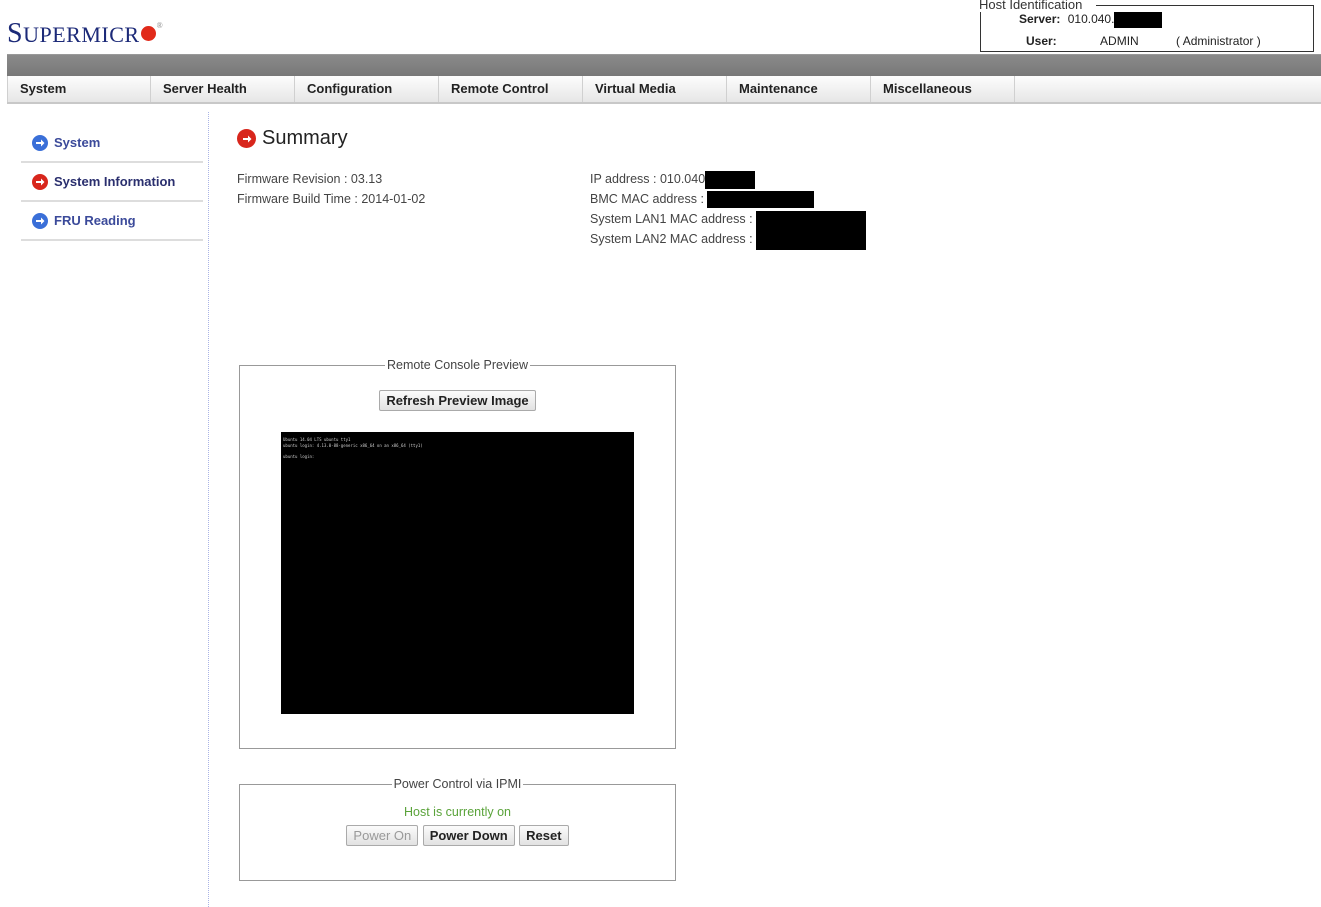 The width and height of the screenshot is (1321, 907). What do you see at coordinates (393, 199) in the screenshot?
I see `firmware-build-value: 2014-01-02` at bounding box center [393, 199].